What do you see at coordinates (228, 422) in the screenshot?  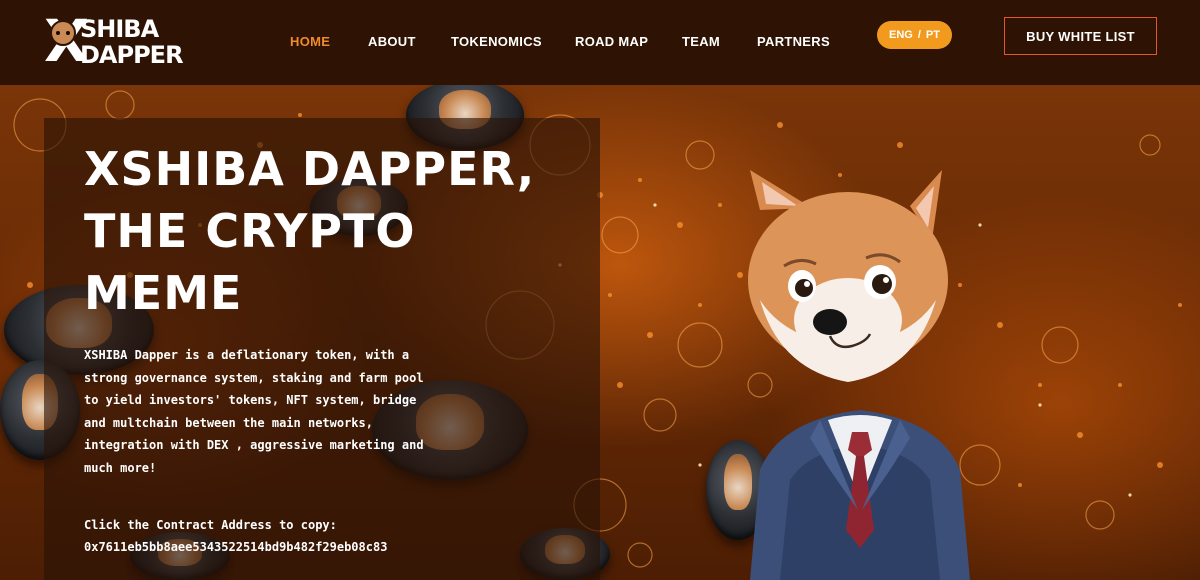 I see `description-line: and multchain between the main networks,` at bounding box center [228, 422].